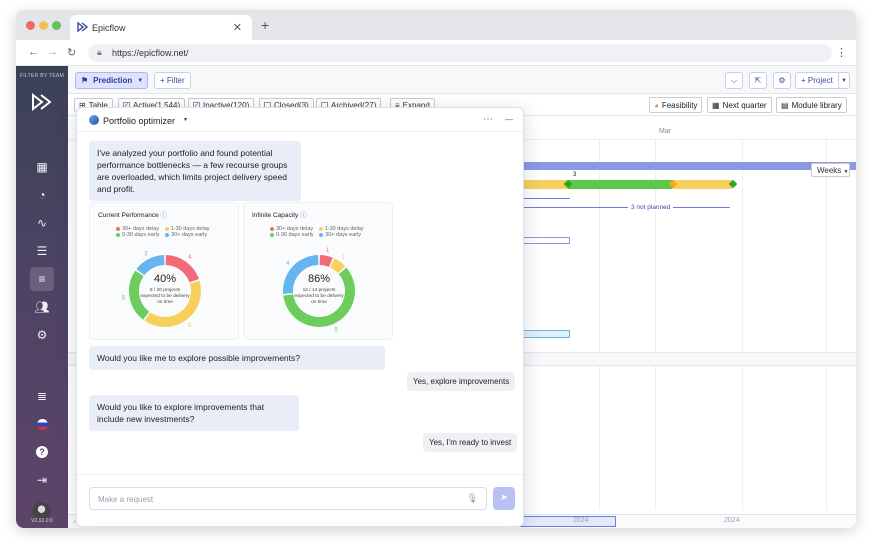  What do you see at coordinates (841, 52) in the screenshot?
I see `browser-menu-icon: ⋮` at bounding box center [841, 52].